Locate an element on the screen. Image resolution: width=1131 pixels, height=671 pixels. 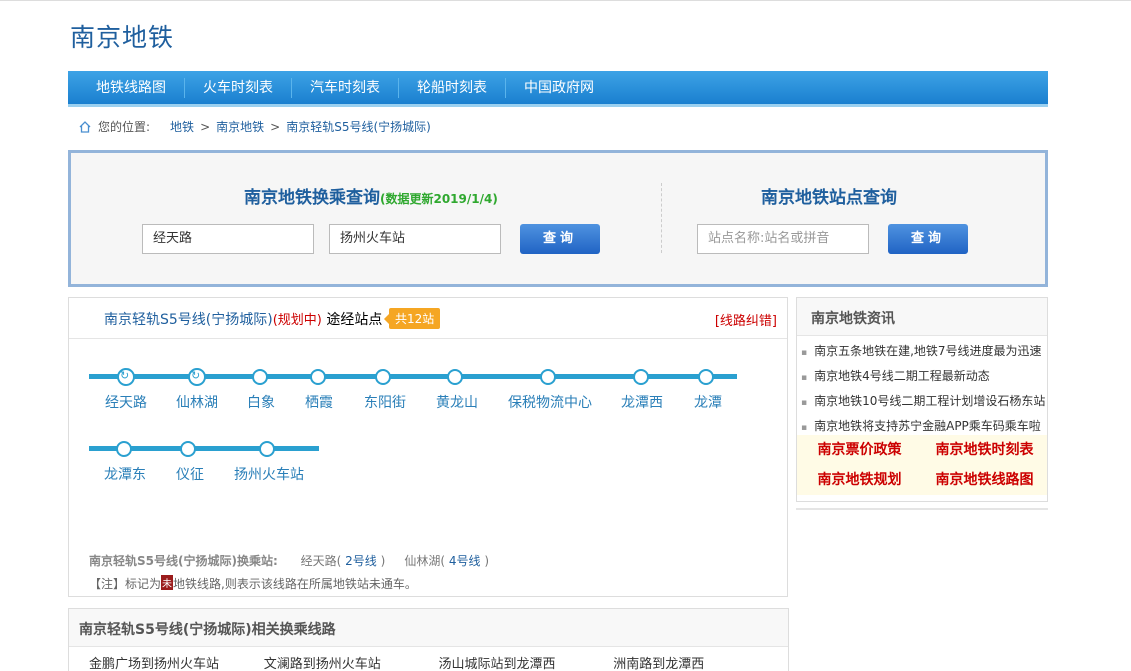
news-item: 南京五条地铁在建,地铁7号线进度最为迅速 is located at coordinates (924, 351).